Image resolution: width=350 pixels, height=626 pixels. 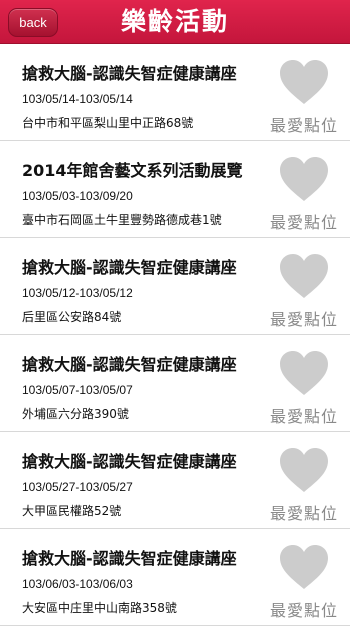 I want to click on event-title: 2014年館舍藝文系列活動展覽, so click(x=132, y=170).